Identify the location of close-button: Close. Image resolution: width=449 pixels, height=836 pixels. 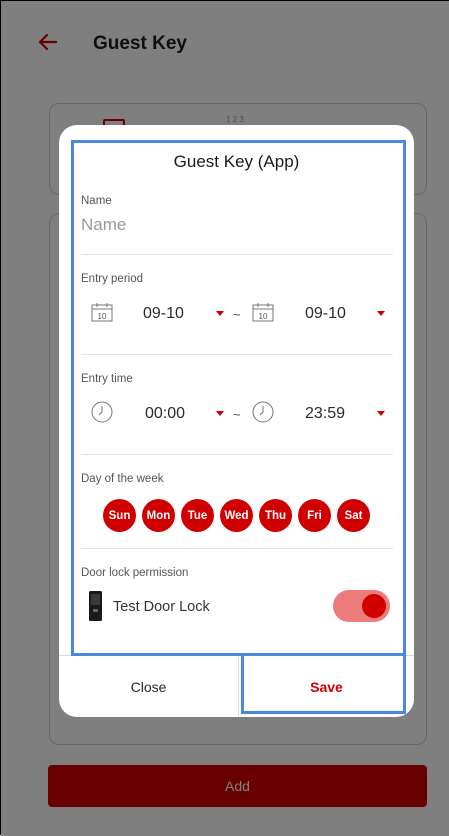
(148, 686).